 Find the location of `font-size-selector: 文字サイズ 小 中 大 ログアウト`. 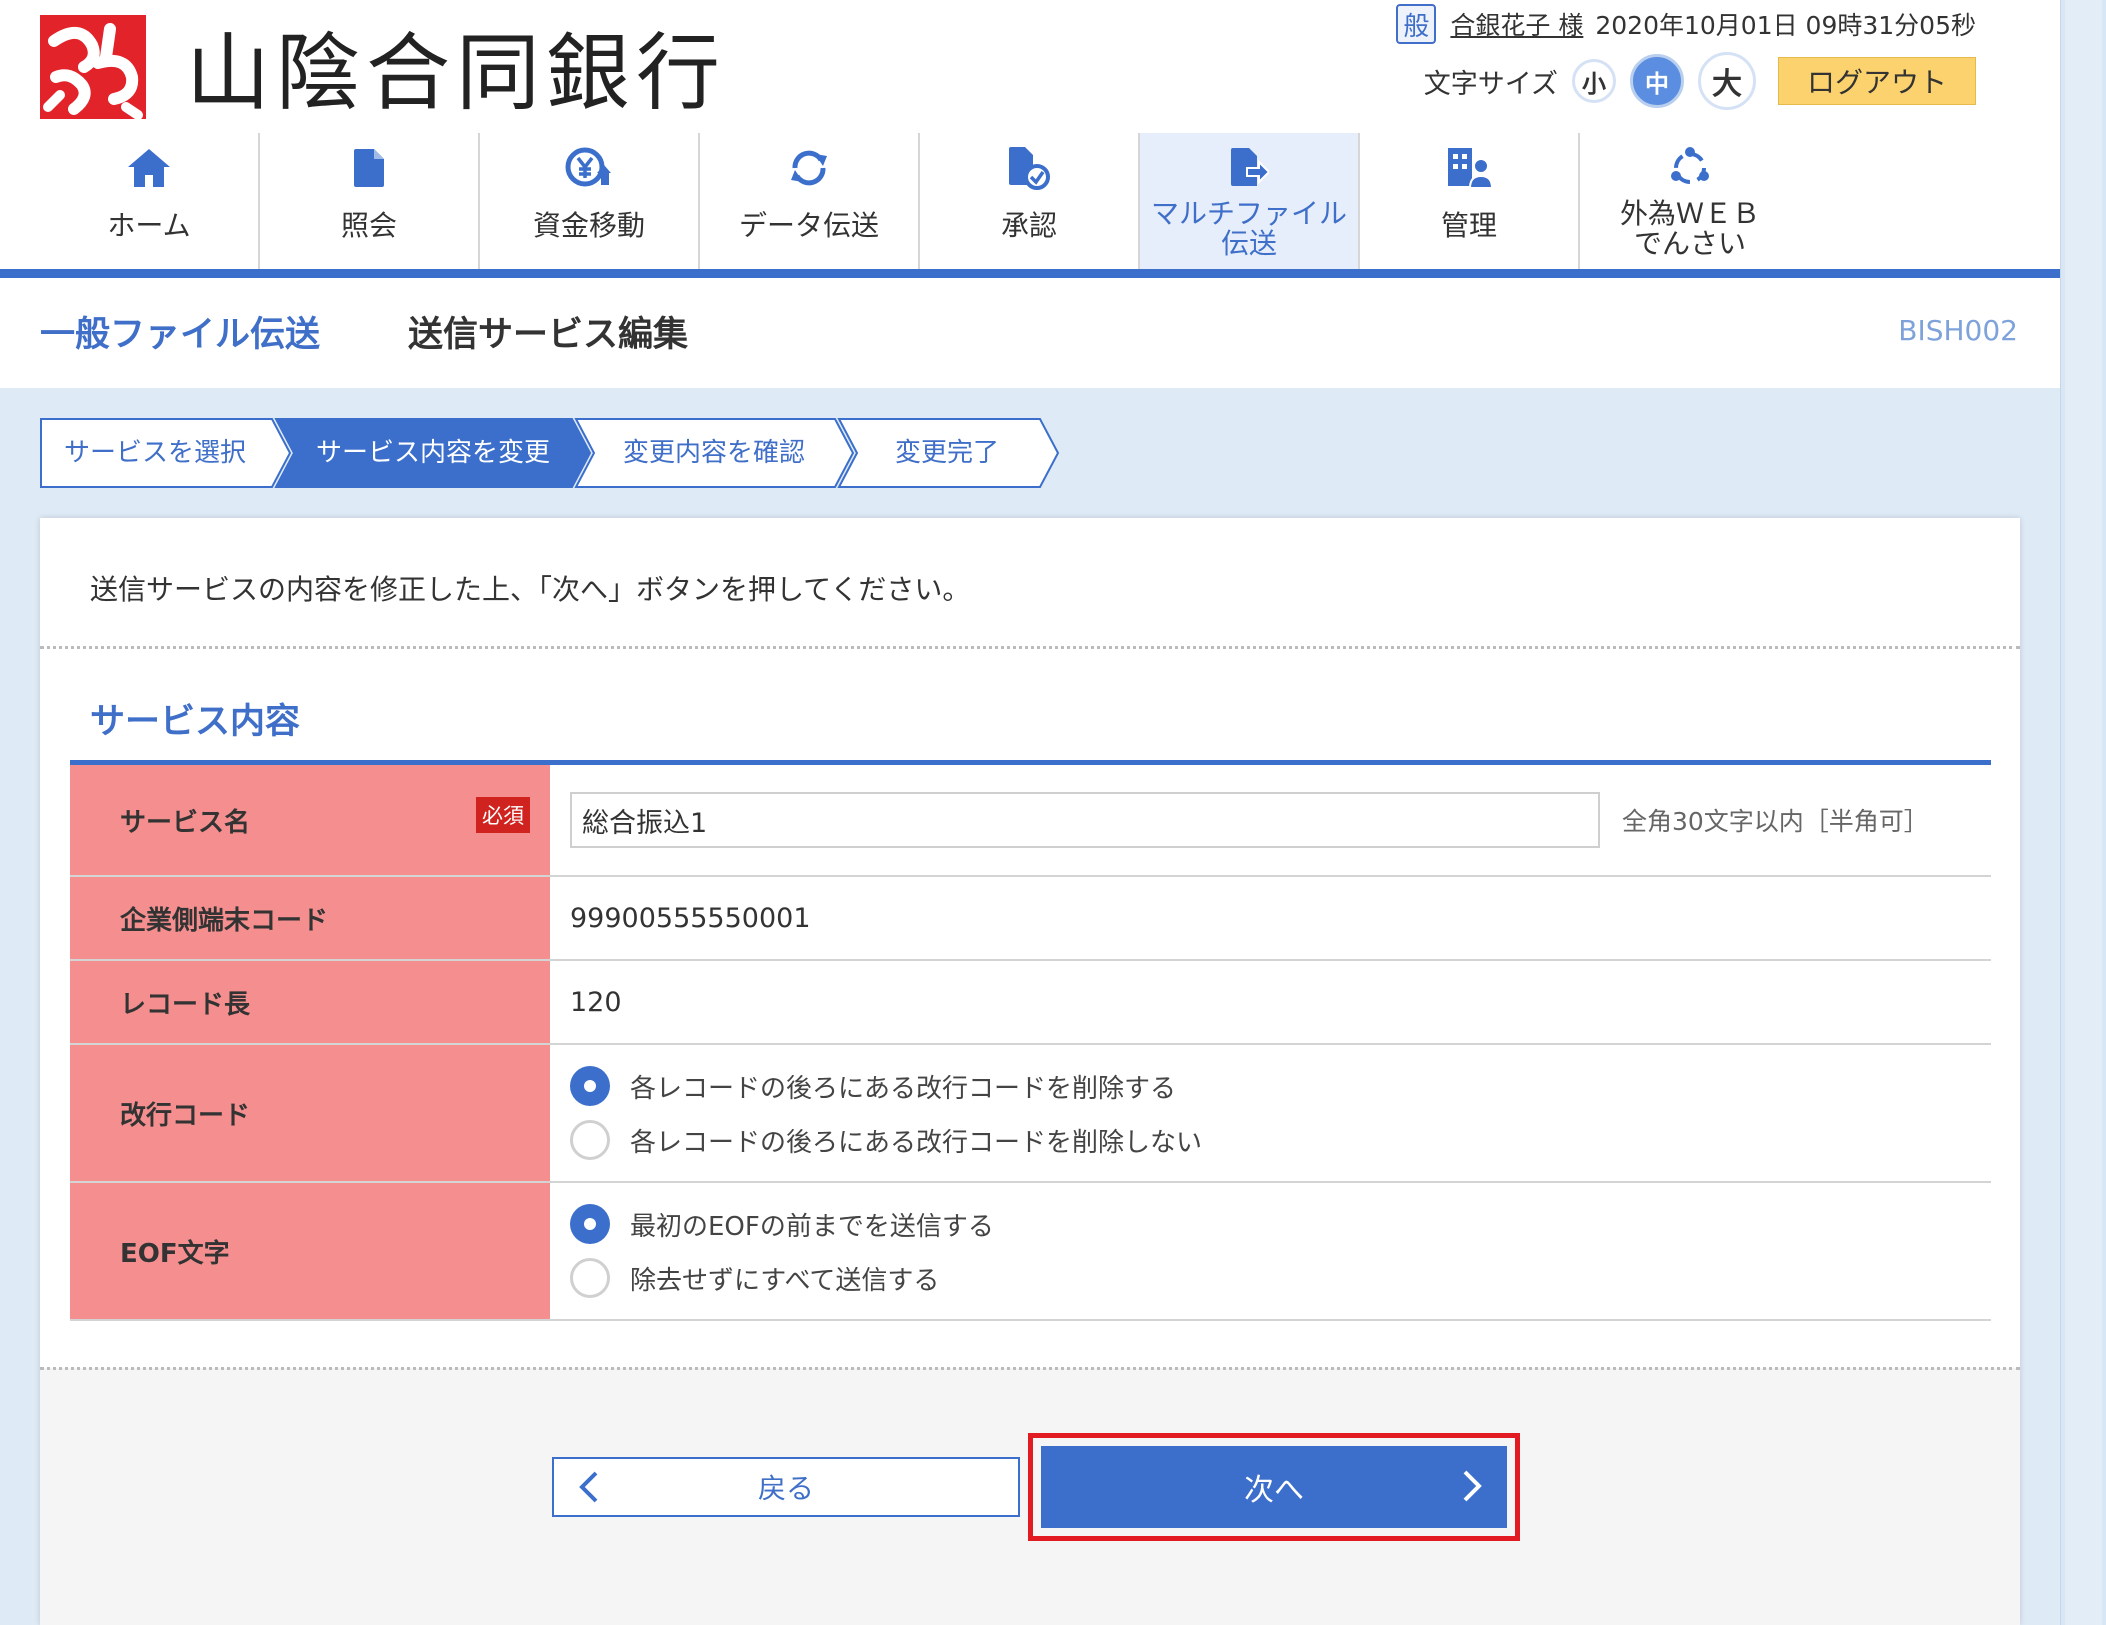

font-size-selector: 文字サイズ 小 中 大 ログアウト is located at coordinates (1700, 81).